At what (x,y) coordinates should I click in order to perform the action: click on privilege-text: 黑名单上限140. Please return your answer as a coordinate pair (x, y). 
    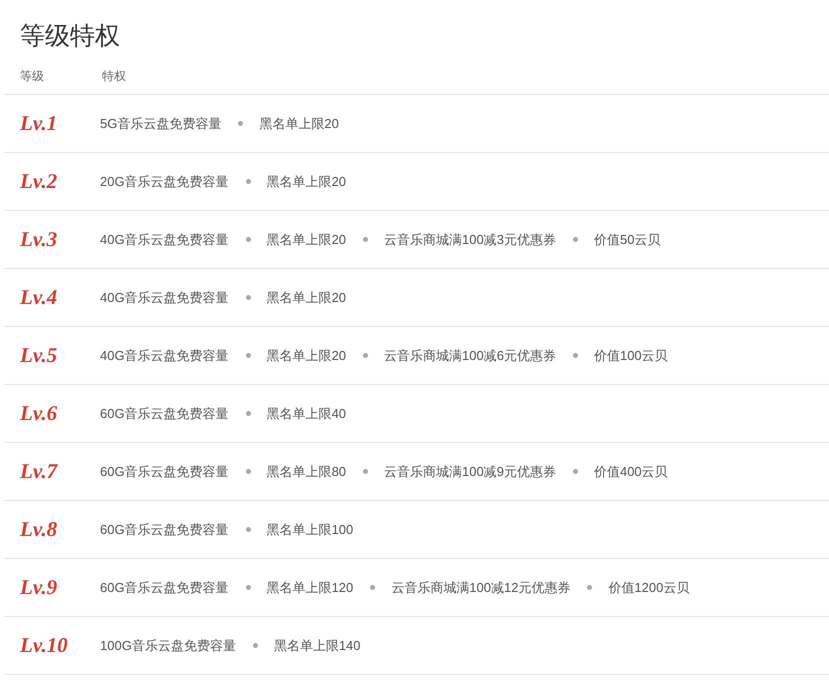
    Looking at the image, I should click on (317, 645).